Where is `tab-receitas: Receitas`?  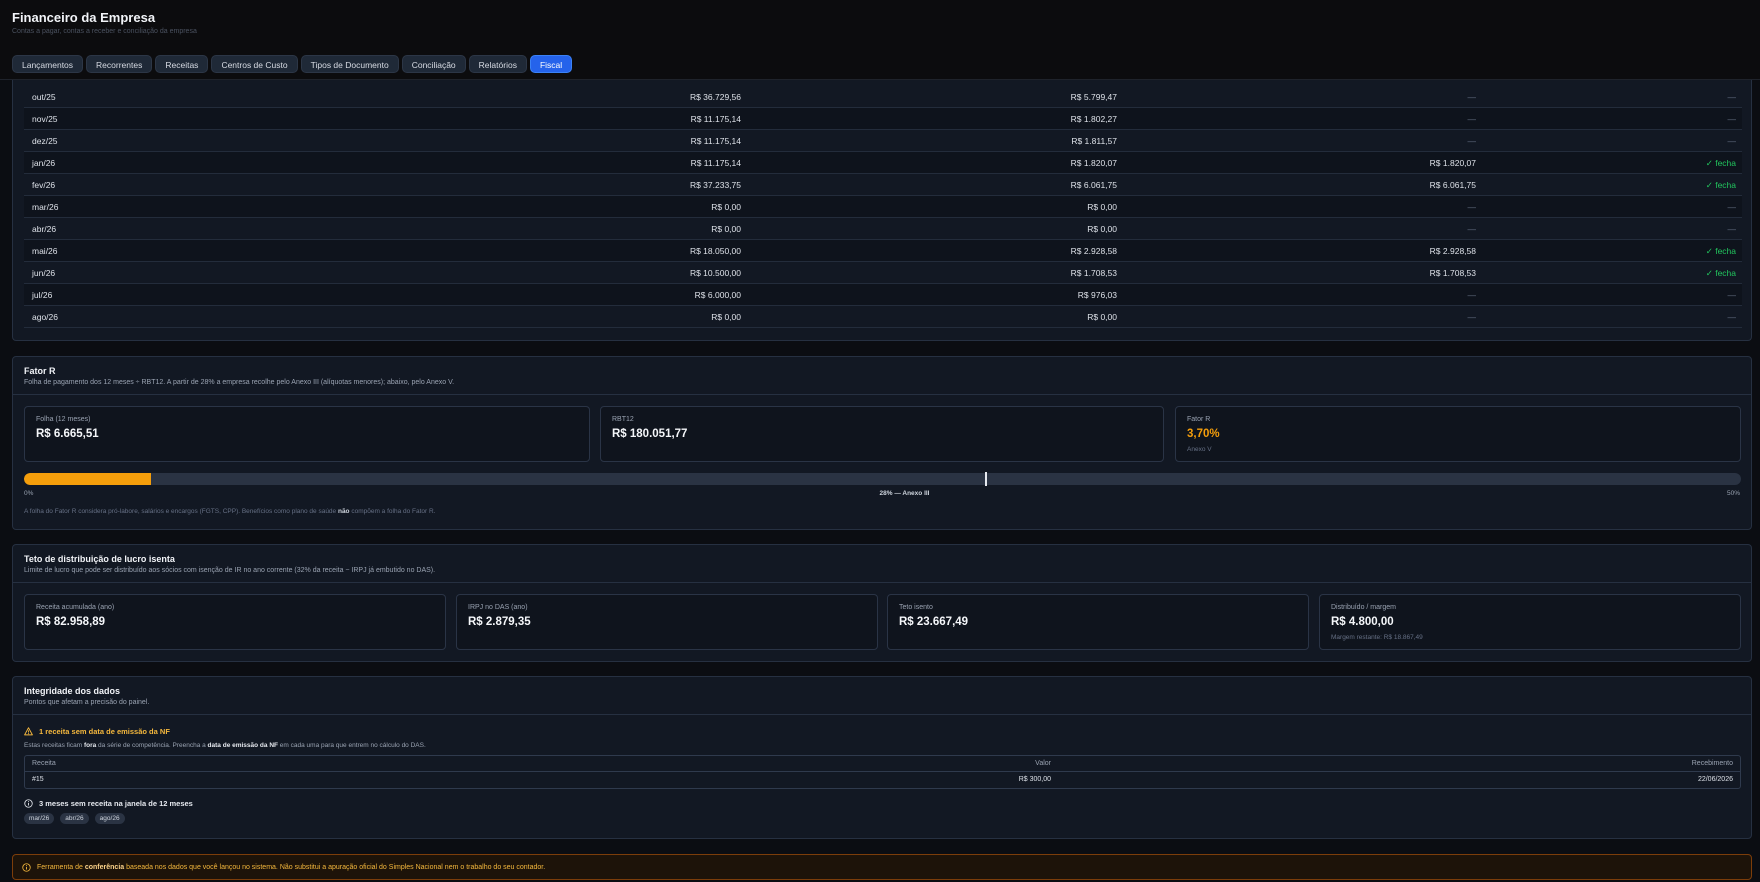 tab-receitas: Receitas is located at coordinates (182, 64).